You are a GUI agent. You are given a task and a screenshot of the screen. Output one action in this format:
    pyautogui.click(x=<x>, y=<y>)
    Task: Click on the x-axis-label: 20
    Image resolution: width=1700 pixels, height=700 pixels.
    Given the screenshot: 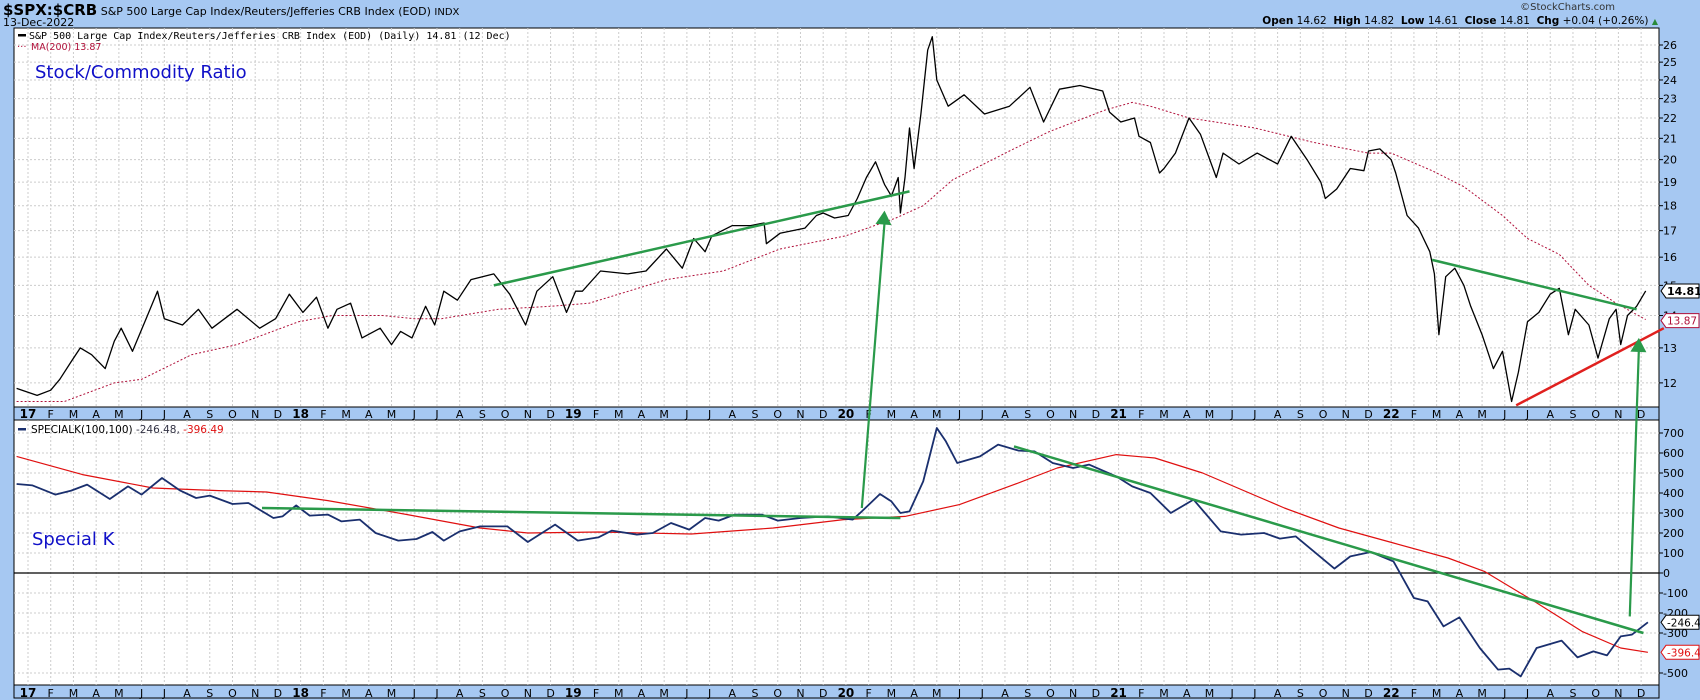 What is the action you would take?
    pyautogui.click(x=846, y=693)
    